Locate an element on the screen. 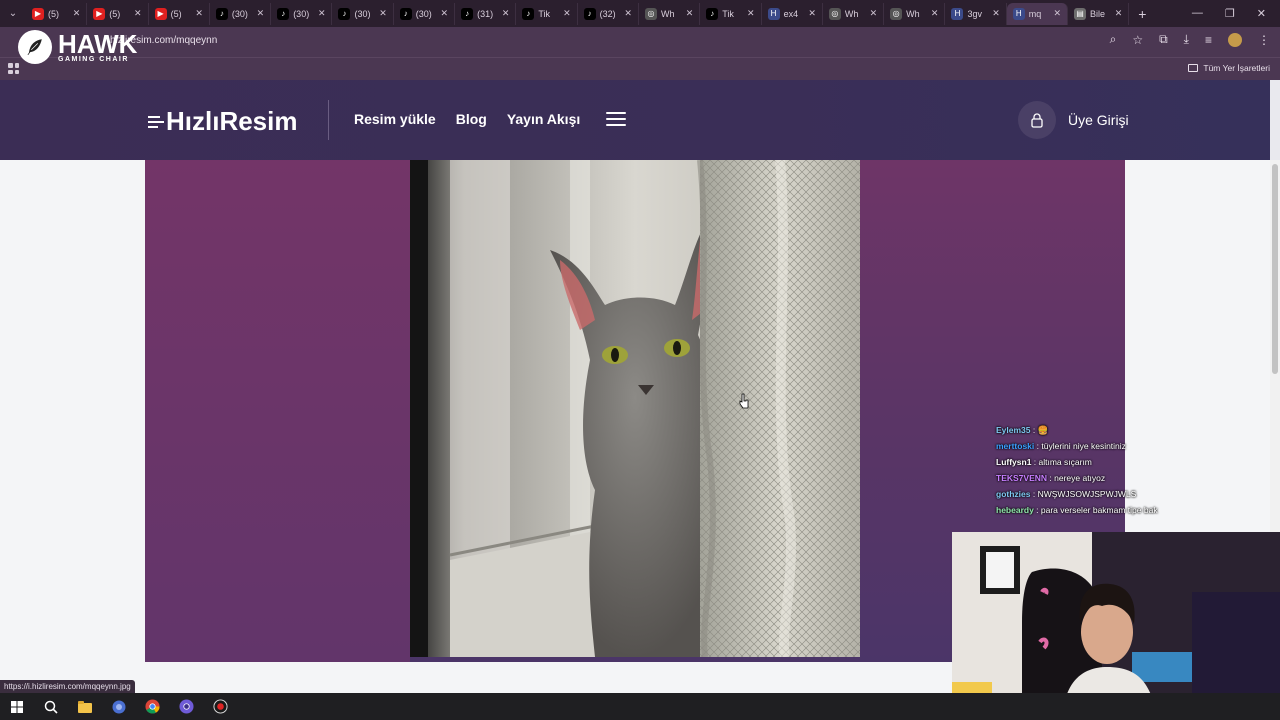  close-window-button: ✕ is located at coordinates (1261, 13).